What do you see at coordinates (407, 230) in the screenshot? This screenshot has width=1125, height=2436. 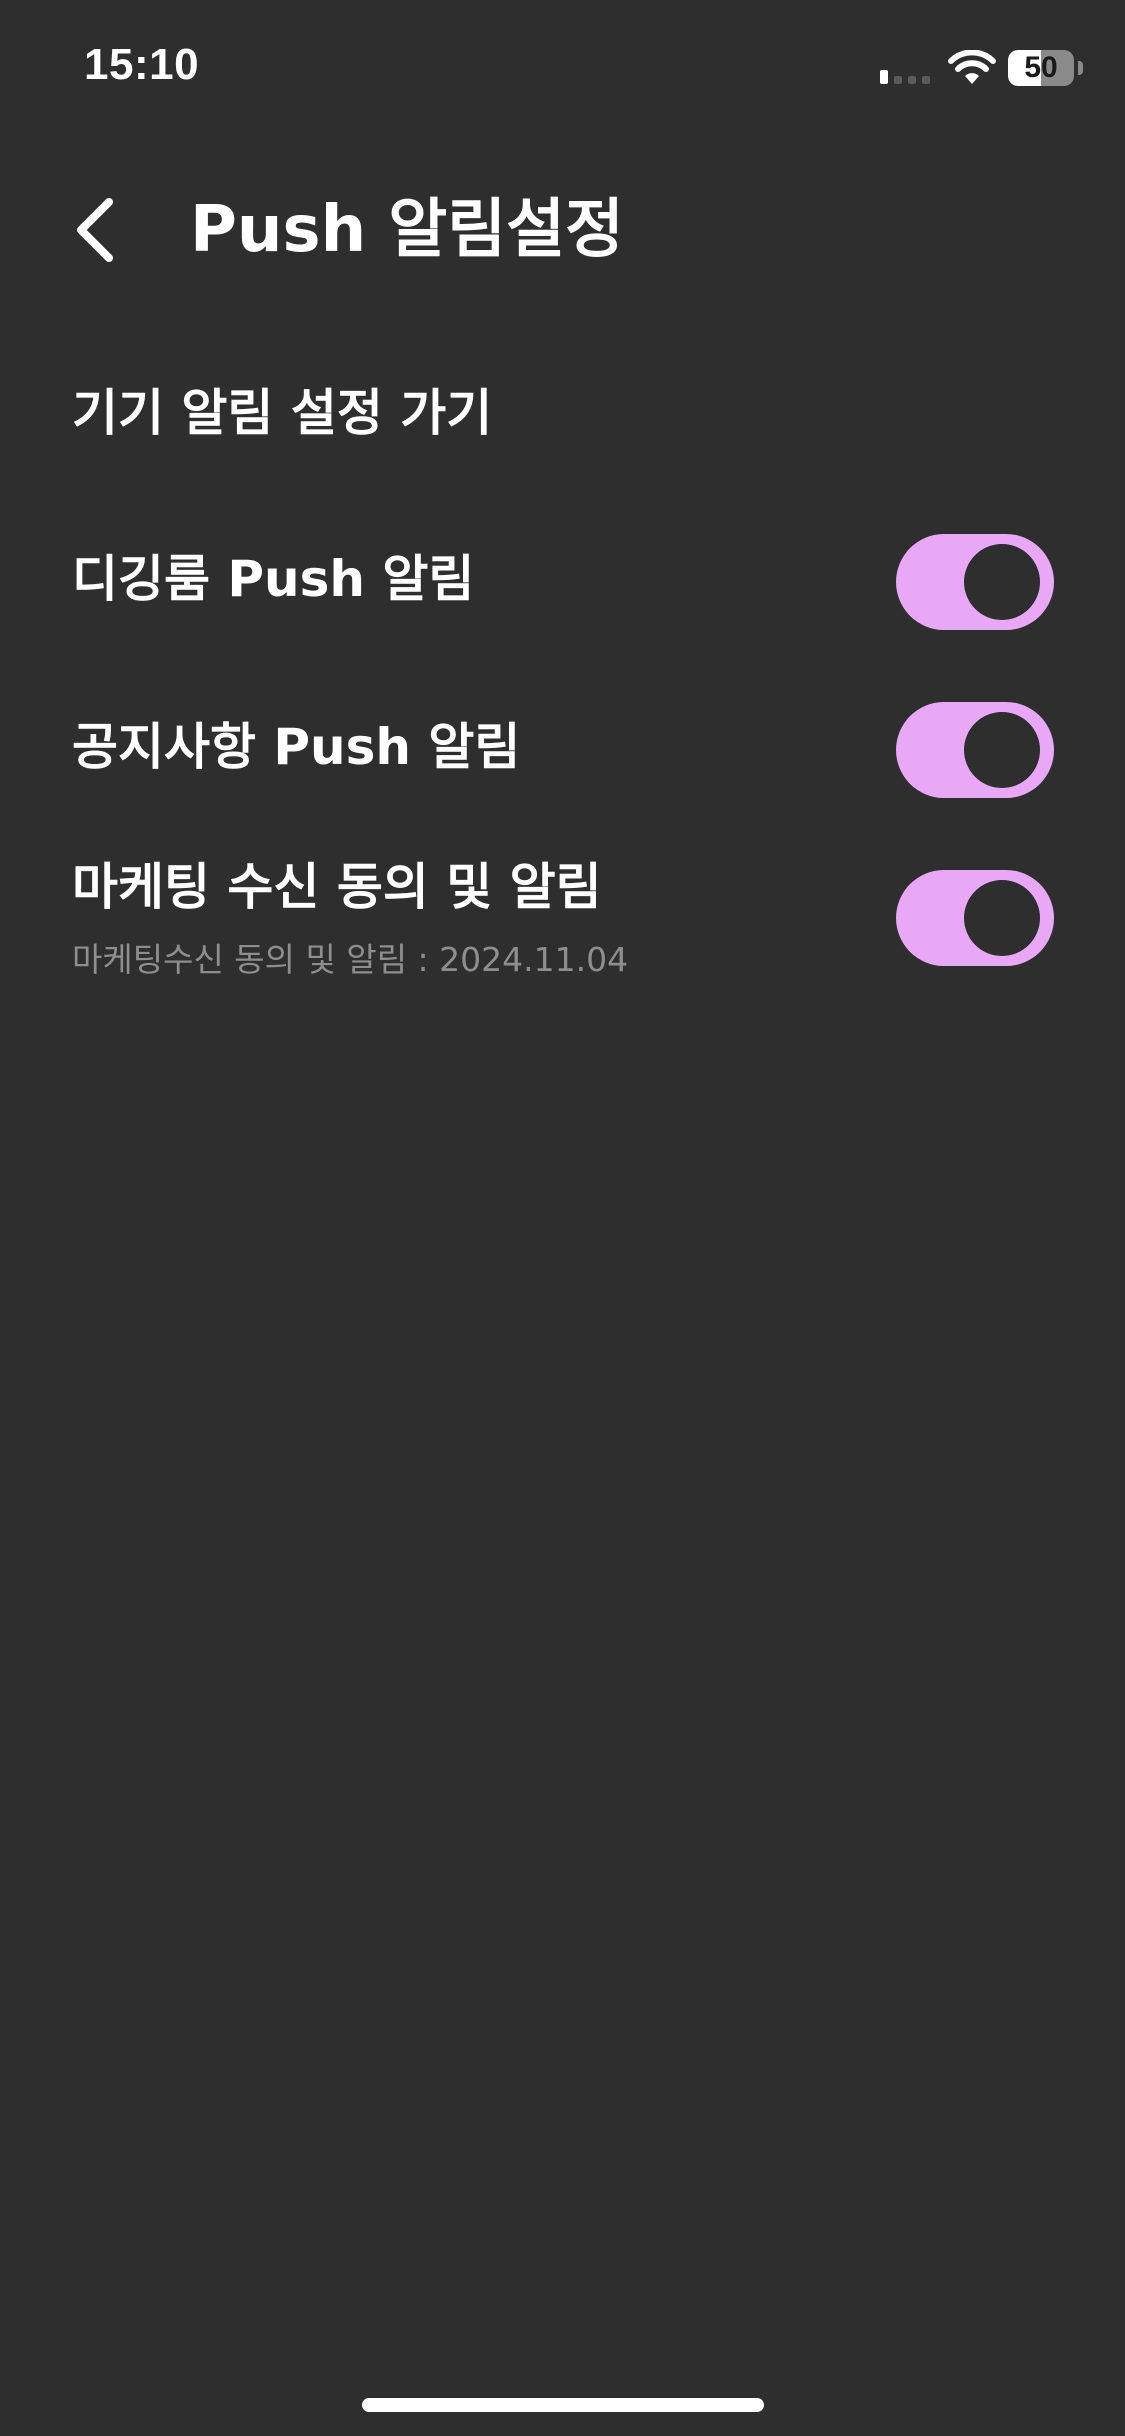 I see `page-title: Push 알림설정` at bounding box center [407, 230].